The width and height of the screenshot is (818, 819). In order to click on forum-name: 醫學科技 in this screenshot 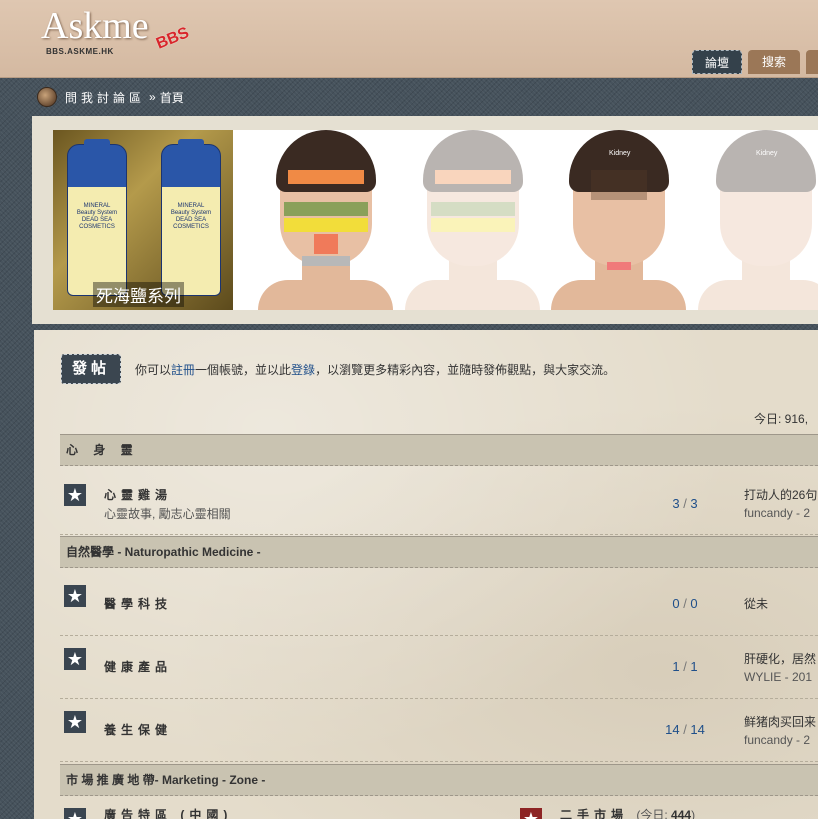, I will do `click(138, 603)`.